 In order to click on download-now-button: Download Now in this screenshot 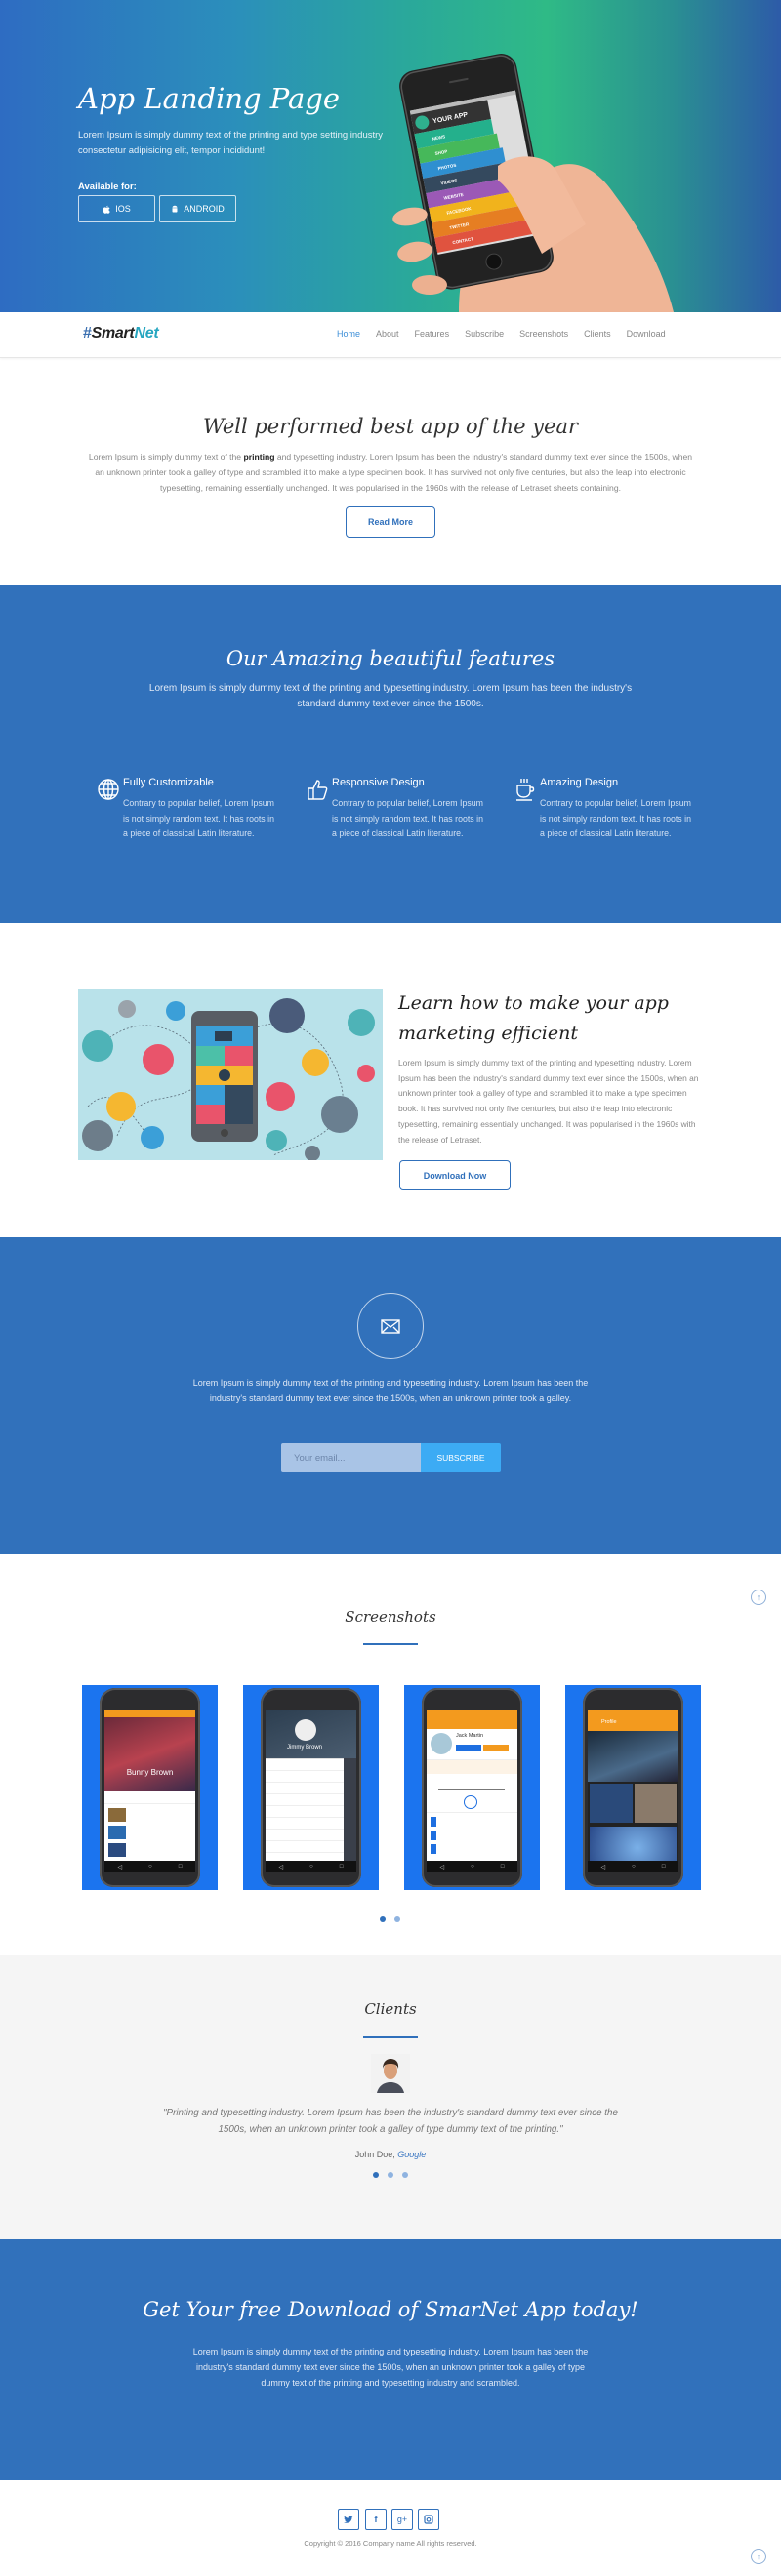, I will do `click(455, 1175)`.